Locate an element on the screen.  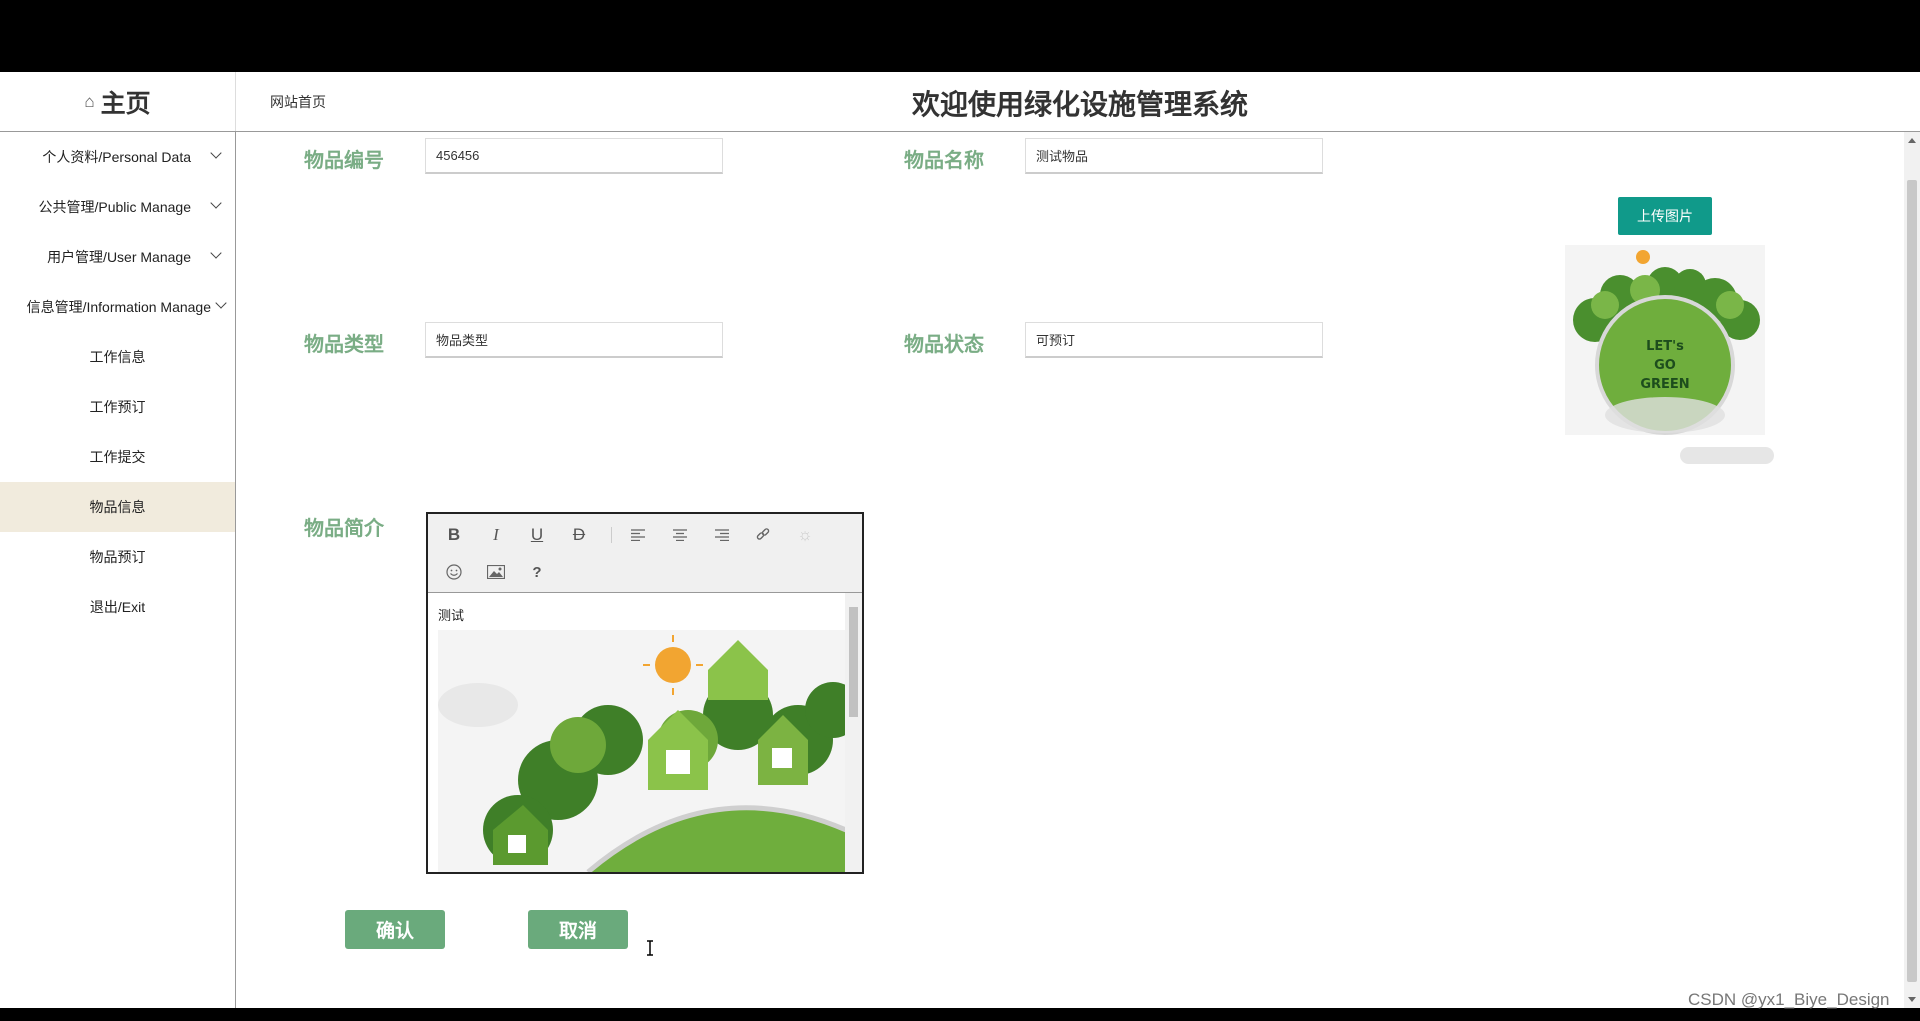
preview-text-line-2: GO is located at coordinates (1665, 365).